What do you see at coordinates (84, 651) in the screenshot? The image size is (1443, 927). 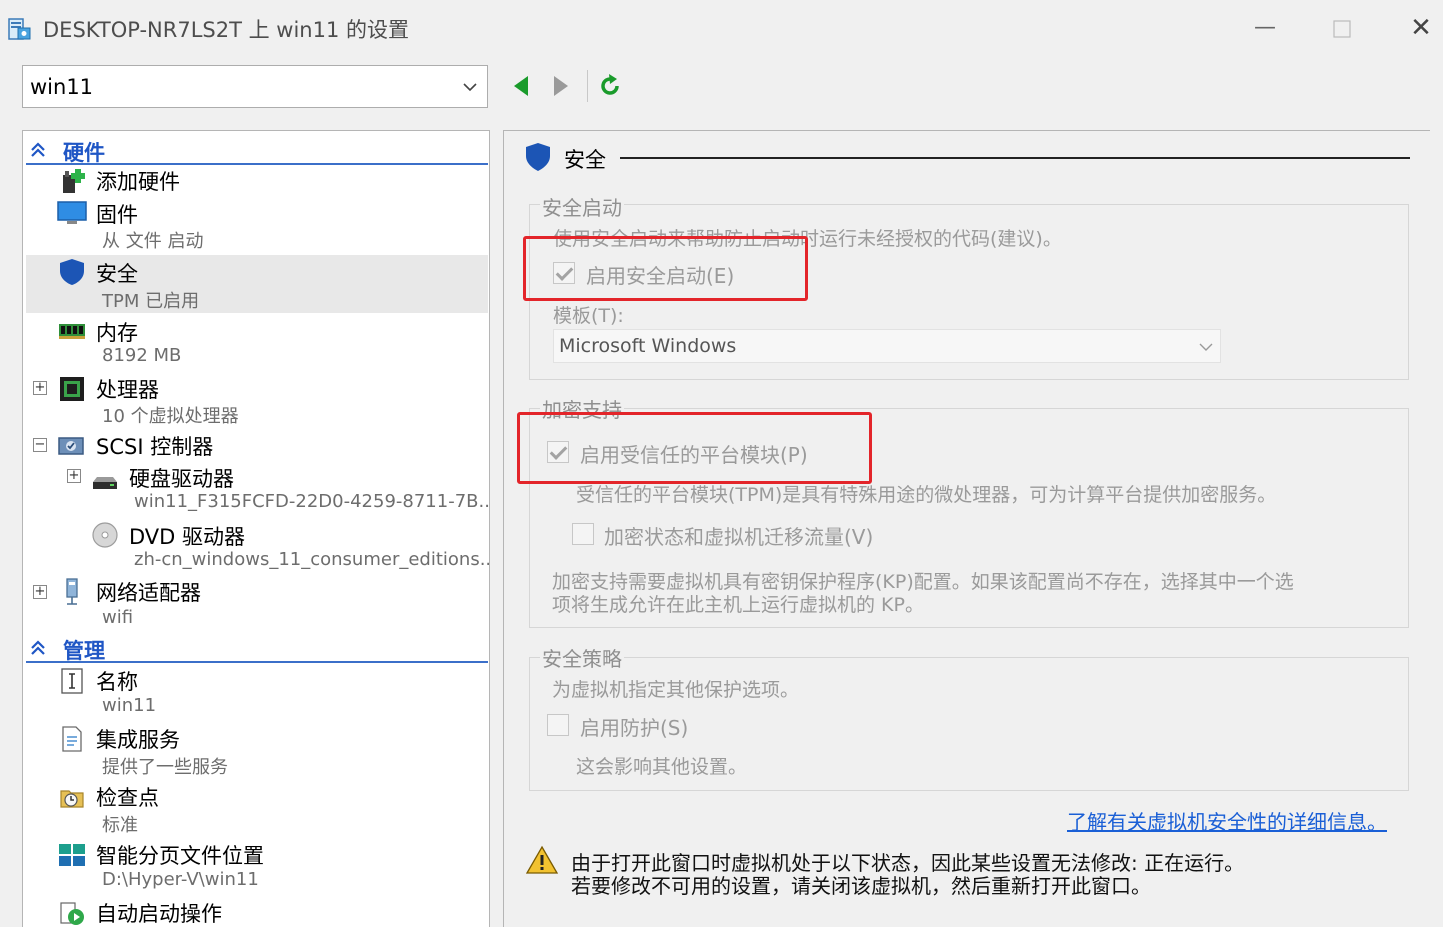 I see `management-header-label: 管理` at bounding box center [84, 651].